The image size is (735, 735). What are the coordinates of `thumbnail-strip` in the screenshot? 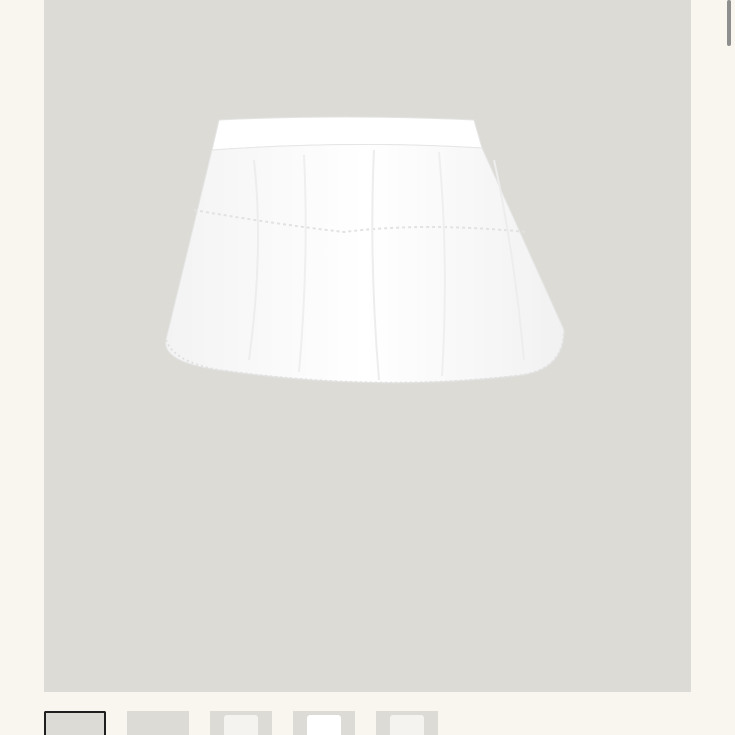 It's located at (241, 723).